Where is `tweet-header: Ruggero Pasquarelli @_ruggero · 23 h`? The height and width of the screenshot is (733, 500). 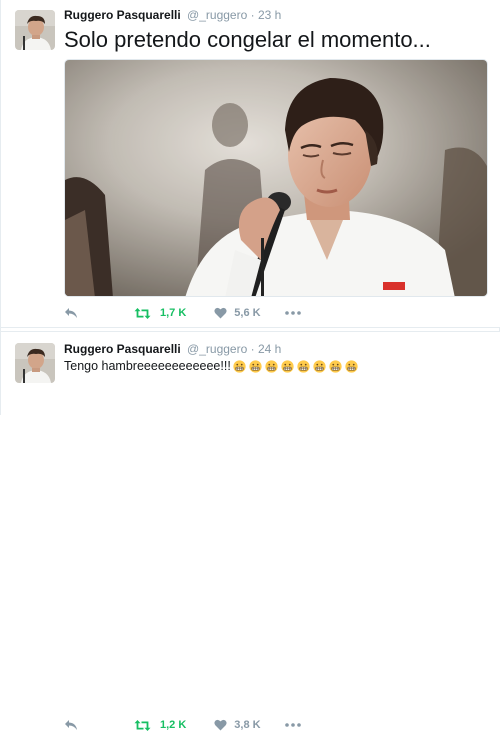 tweet-header: Ruggero Pasquarelli @_ruggero · 23 h is located at coordinates (172, 15).